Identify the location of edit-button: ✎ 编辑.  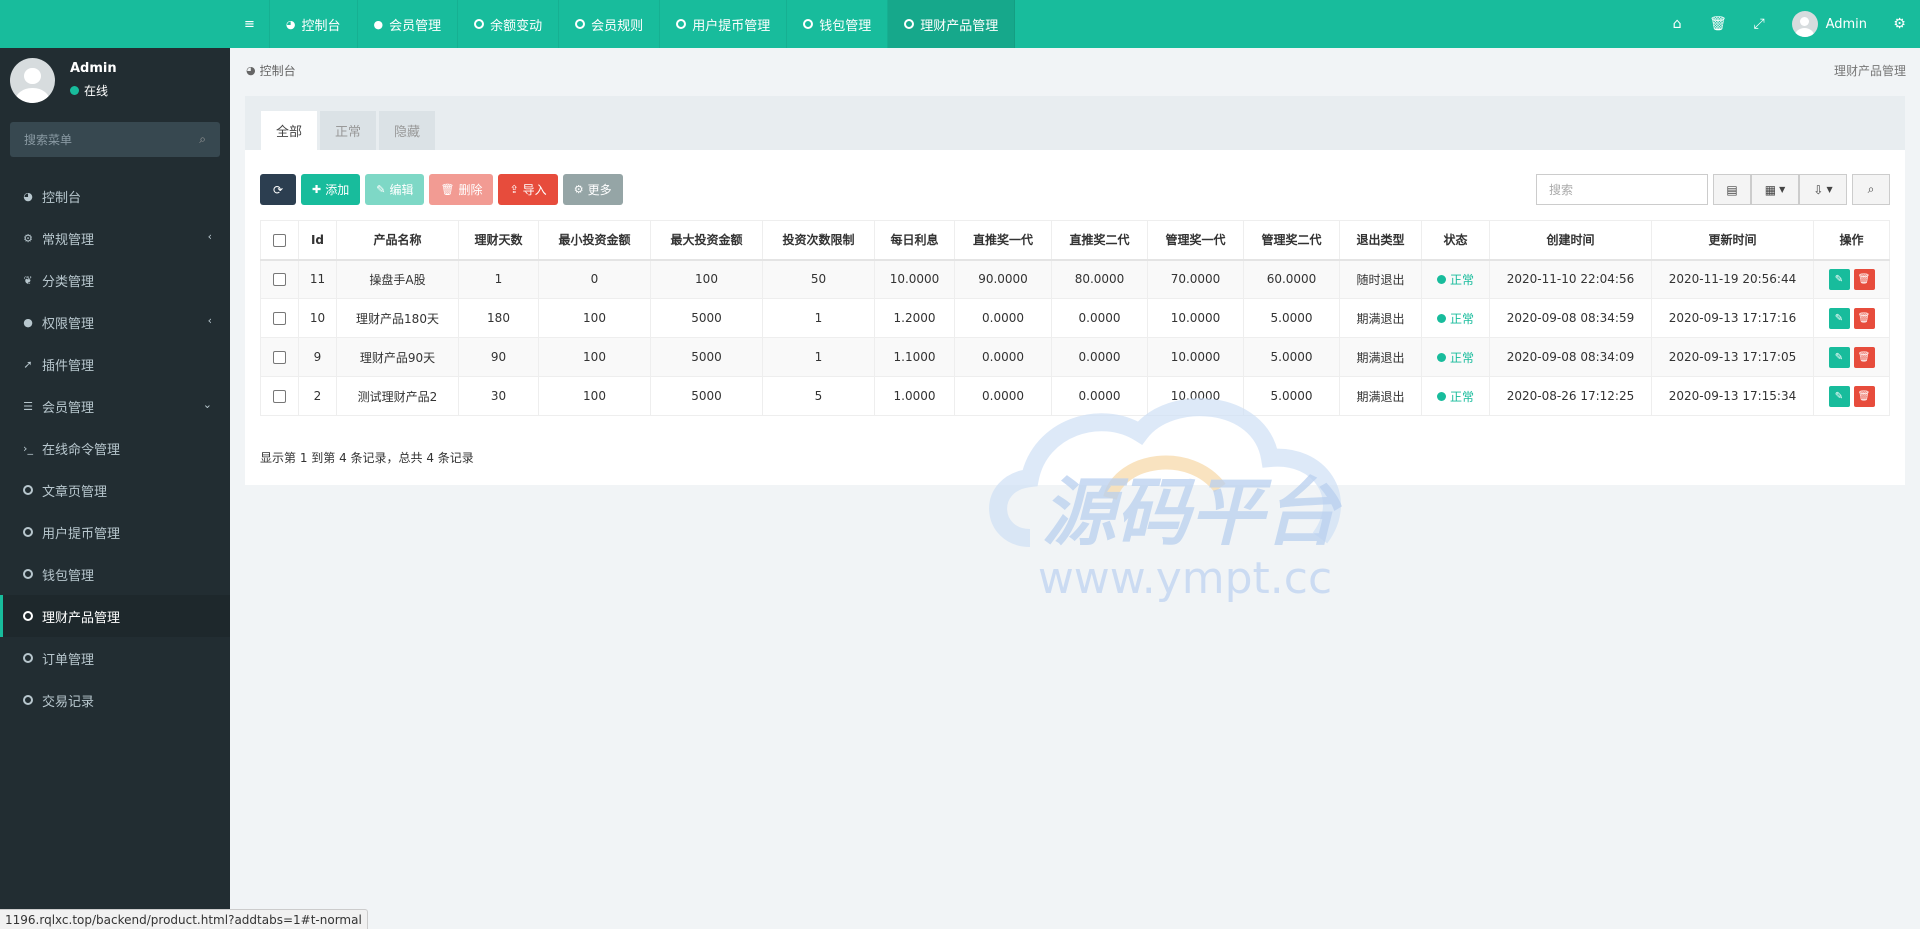
(395, 189).